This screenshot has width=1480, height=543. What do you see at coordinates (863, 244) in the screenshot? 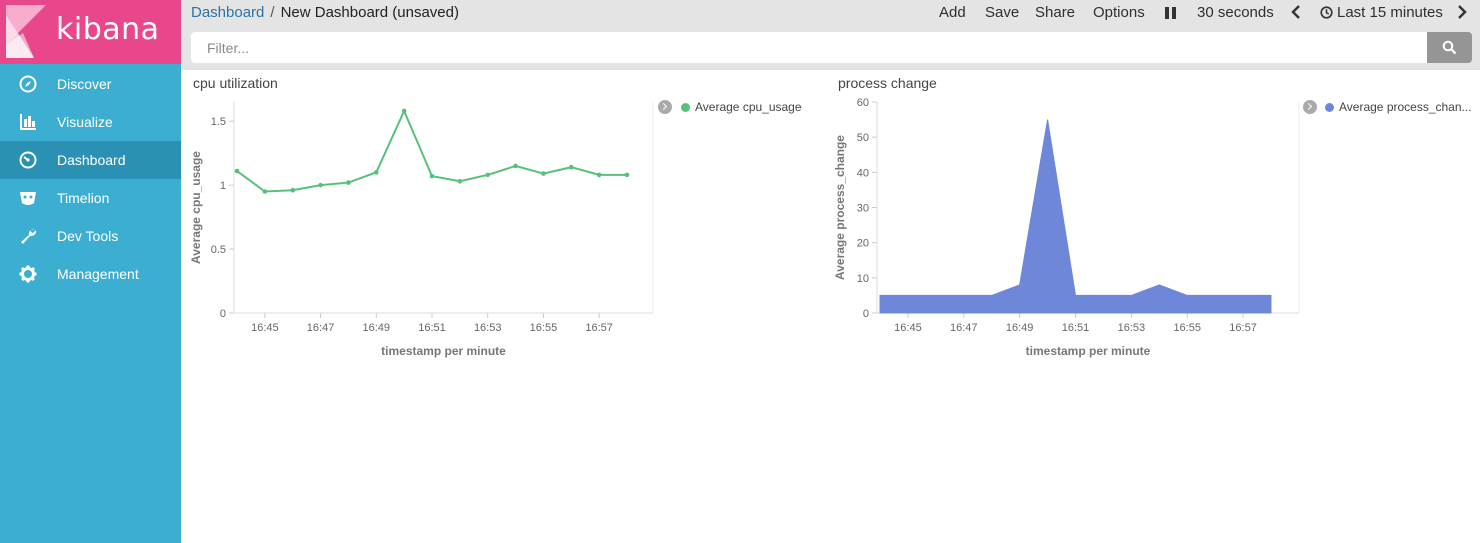
I see `y-tick-label: 20` at bounding box center [863, 244].